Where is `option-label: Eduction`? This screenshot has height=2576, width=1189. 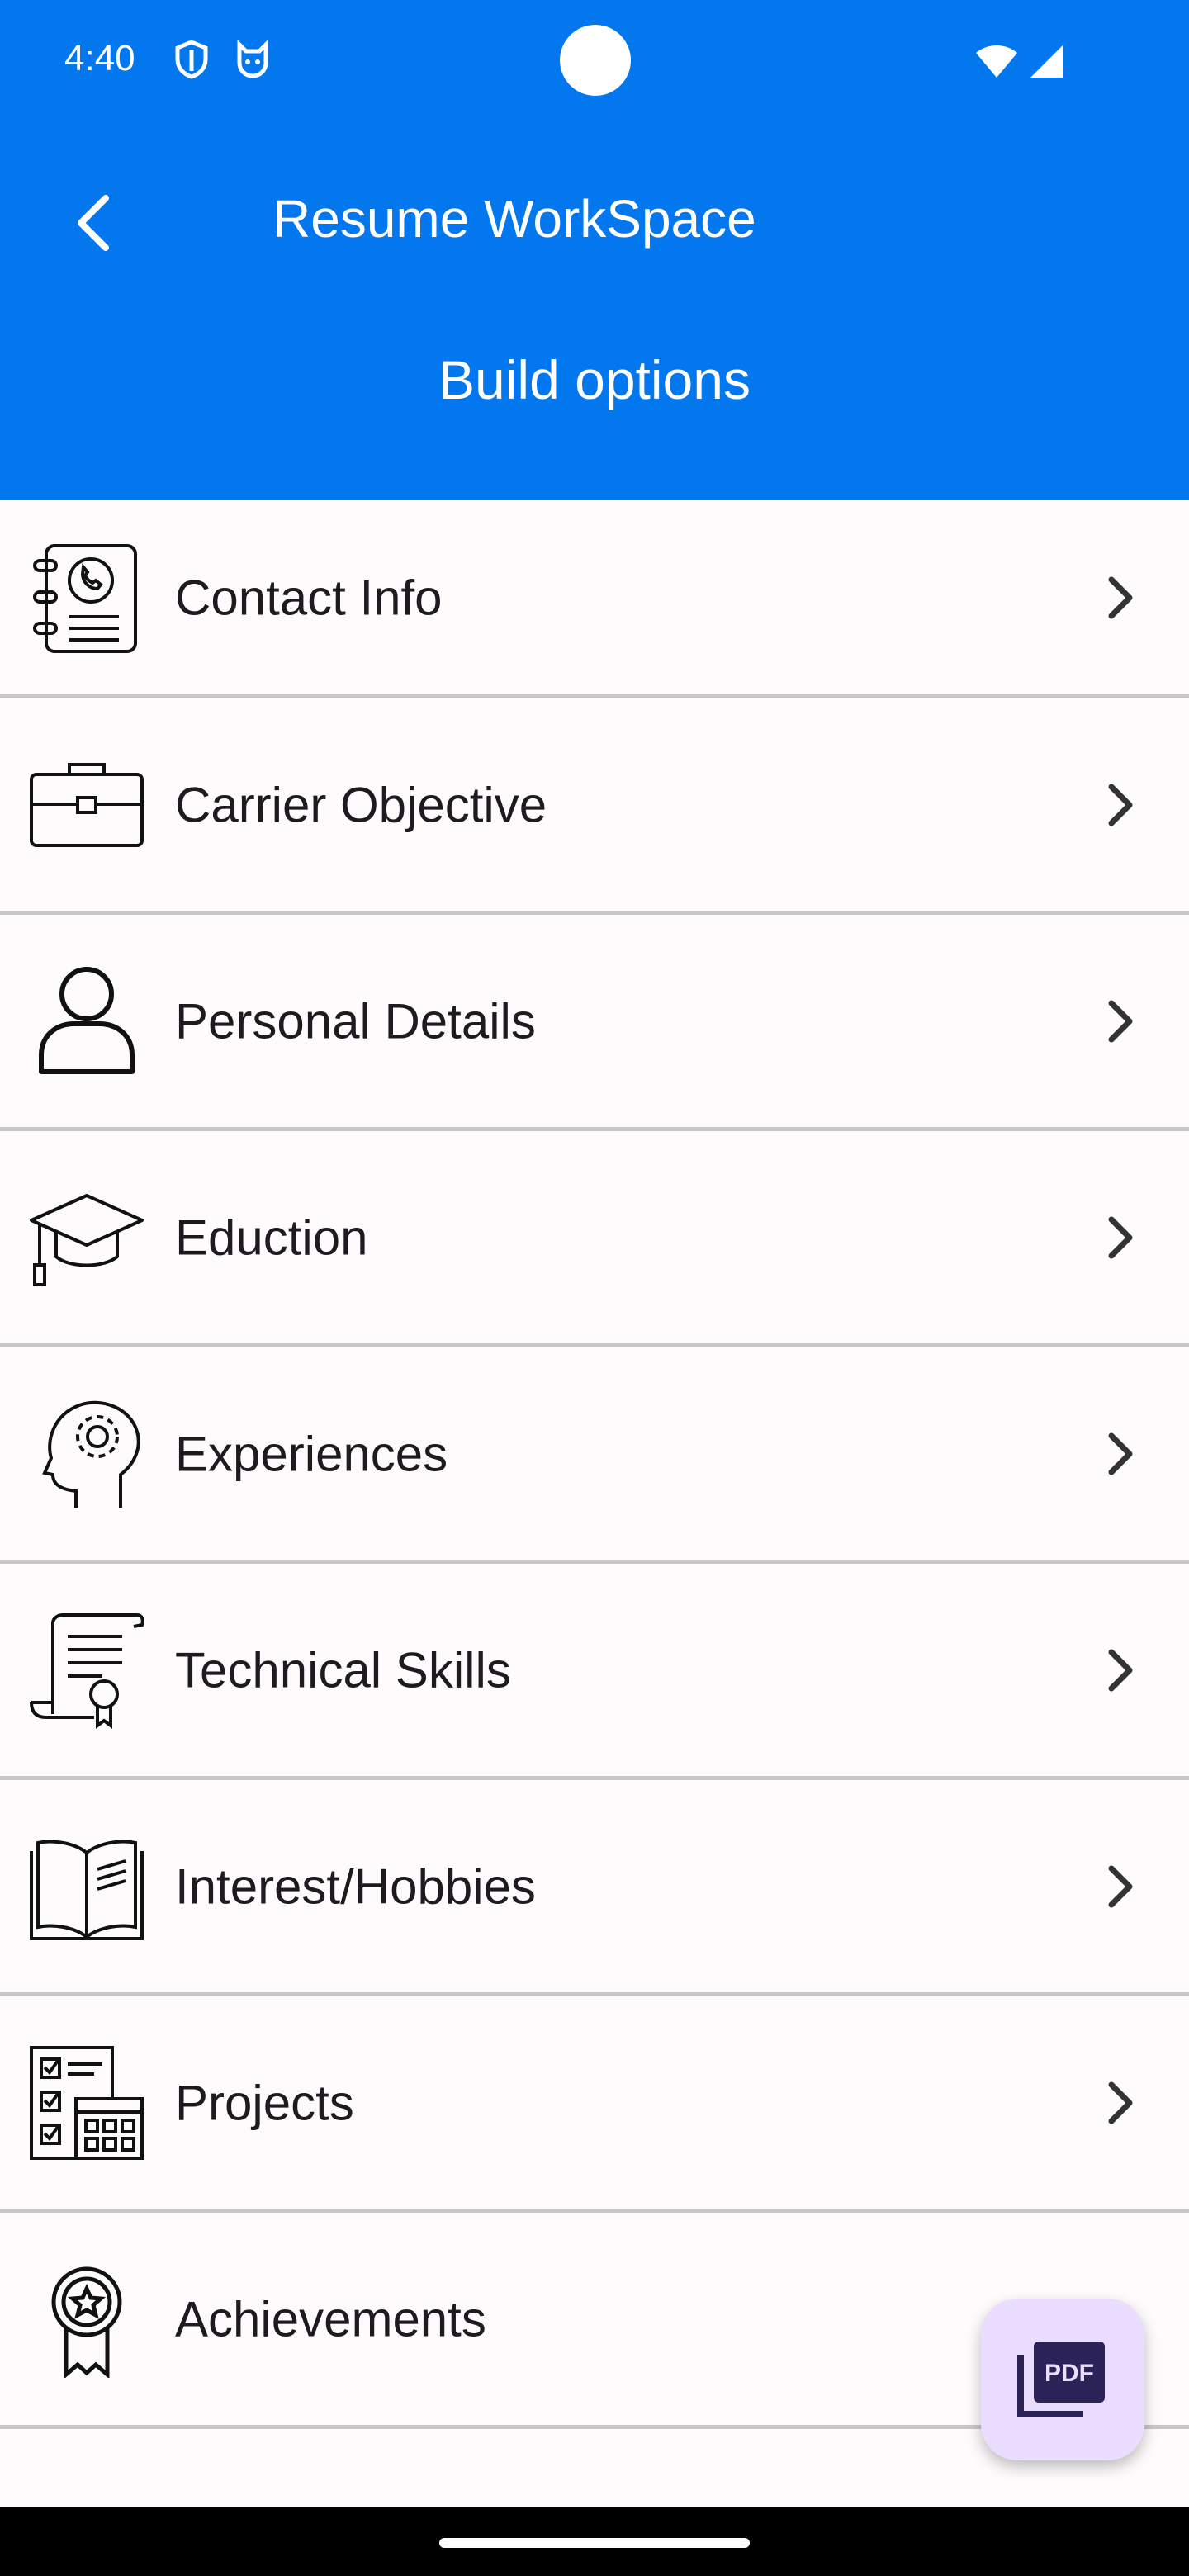 option-label: Eduction is located at coordinates (271, 1237).